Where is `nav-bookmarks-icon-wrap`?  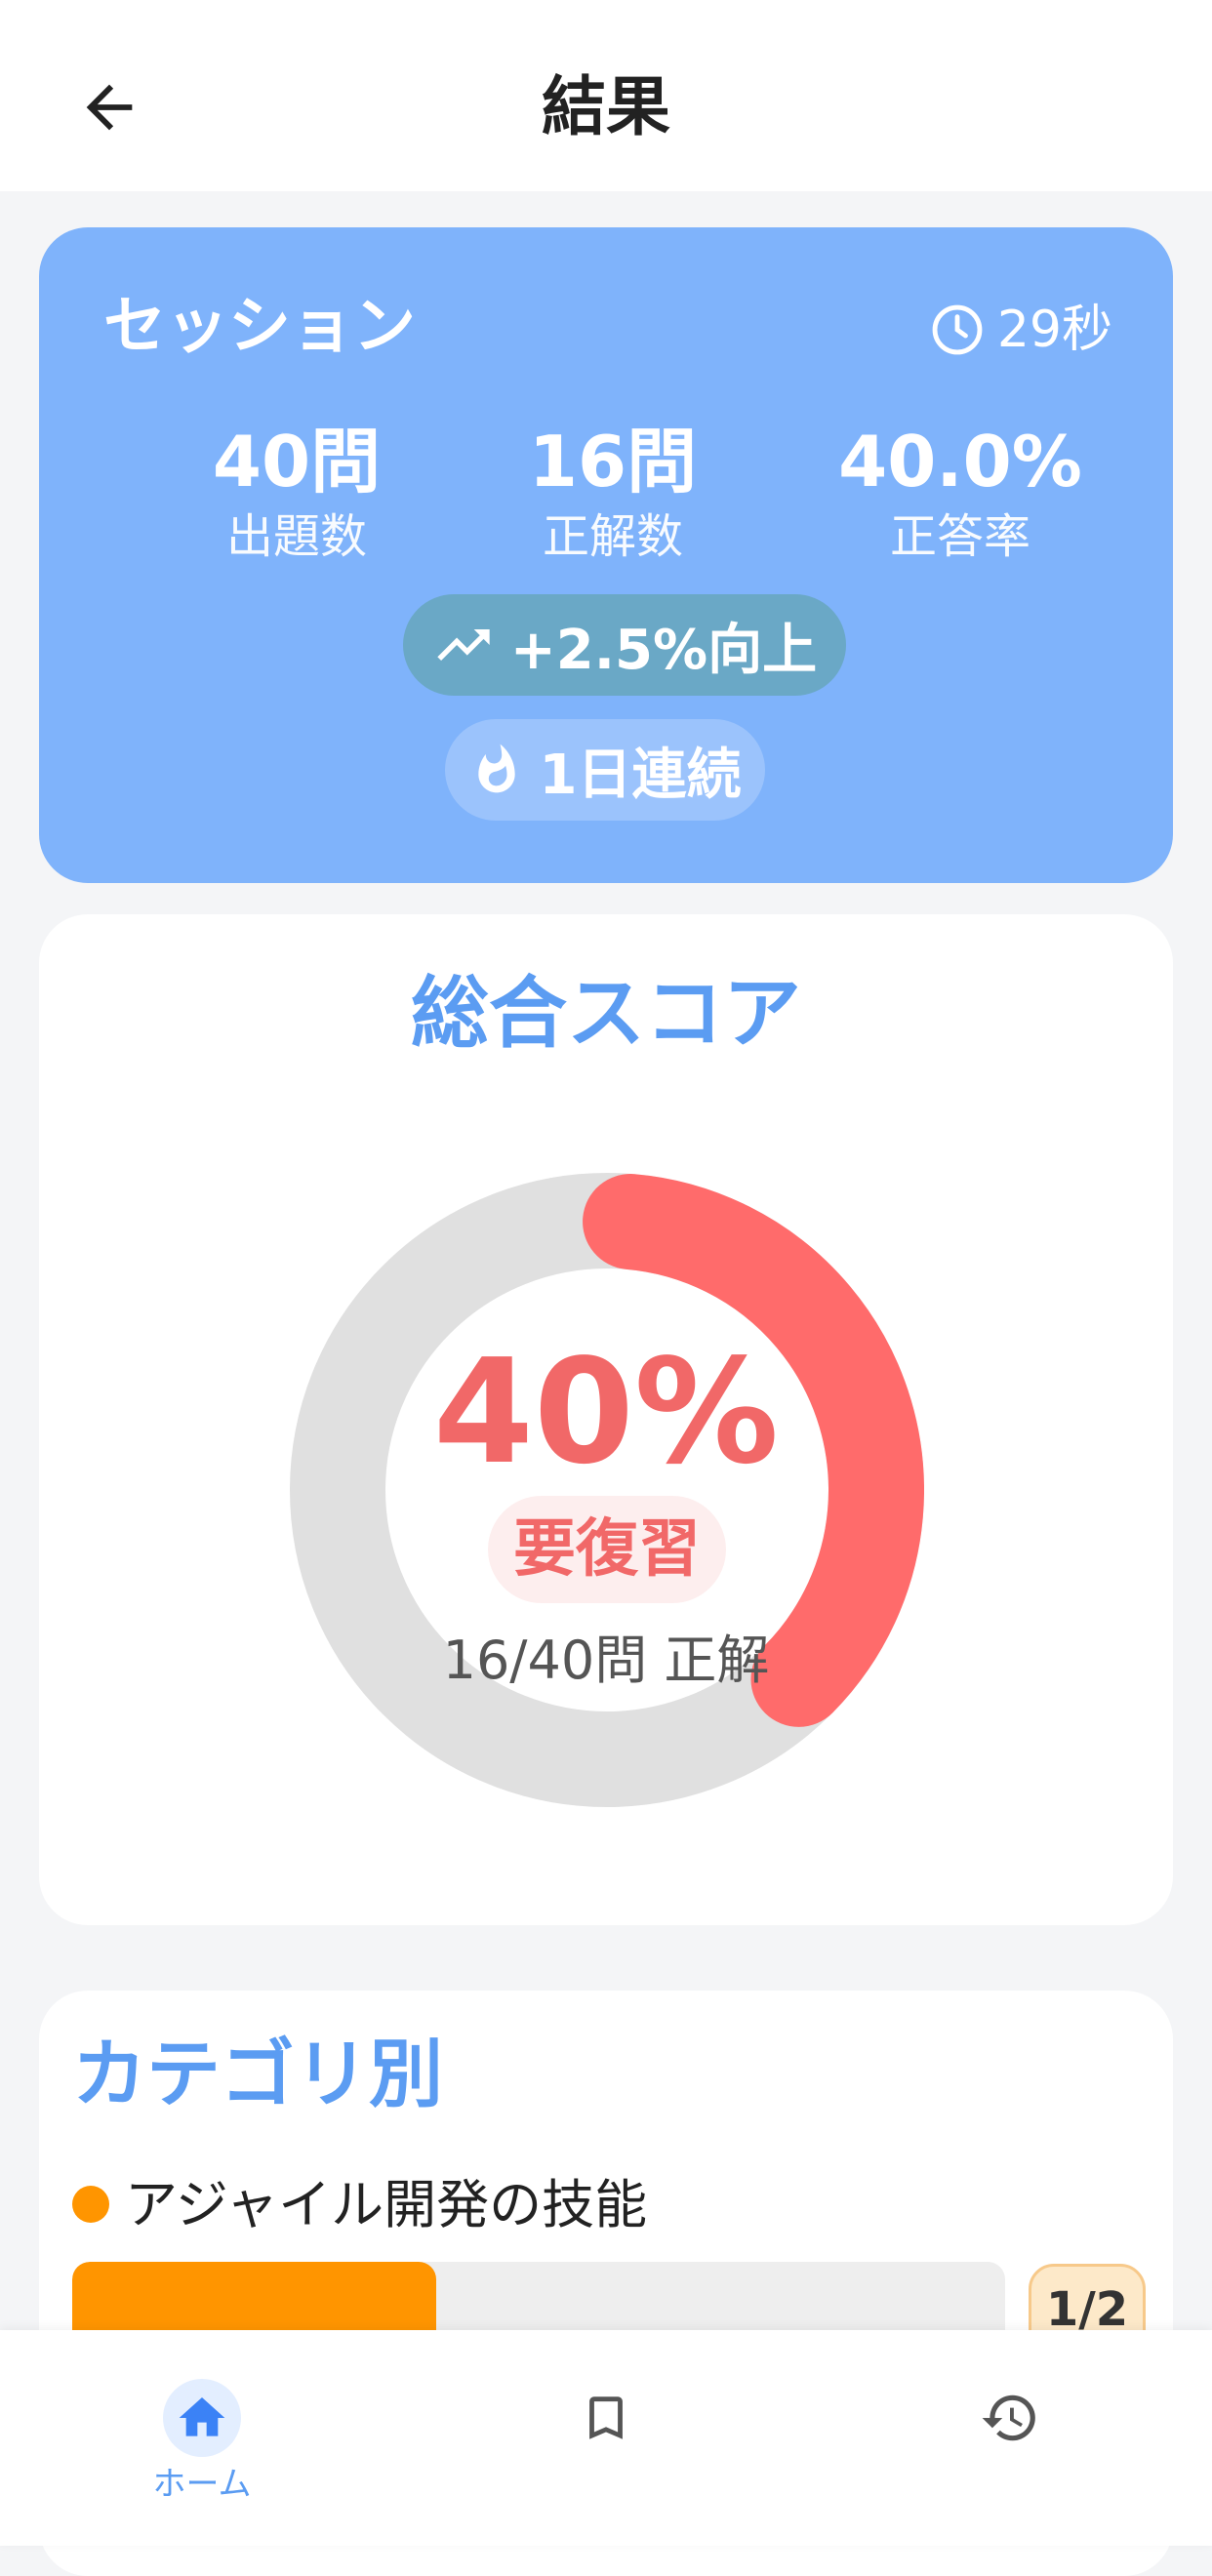 nav-bookmarks-icon-wrap is located at coordinates (606, 2418).